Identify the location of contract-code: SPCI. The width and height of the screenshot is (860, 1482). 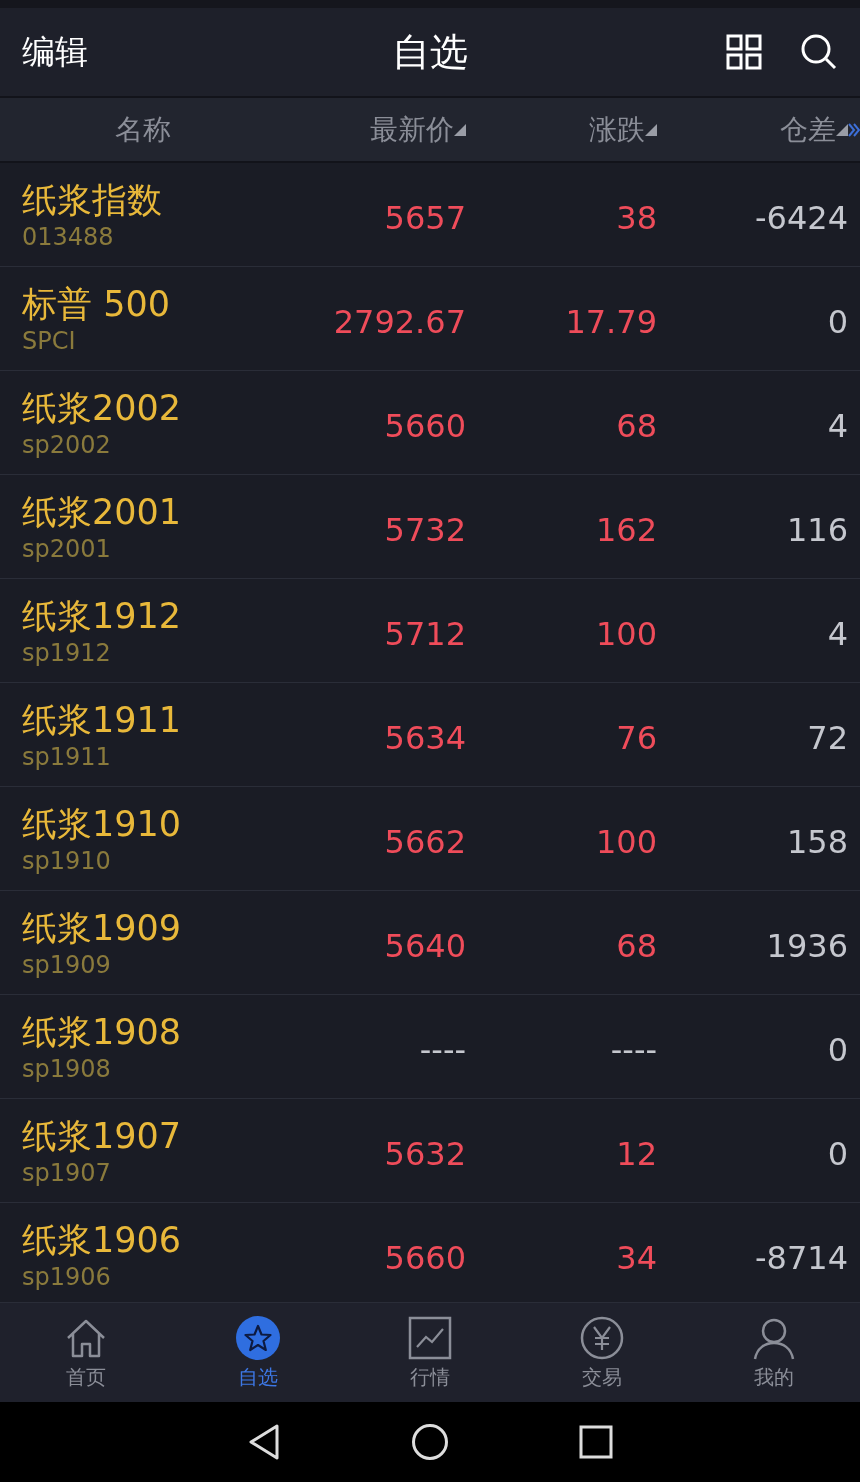
(49, 340).